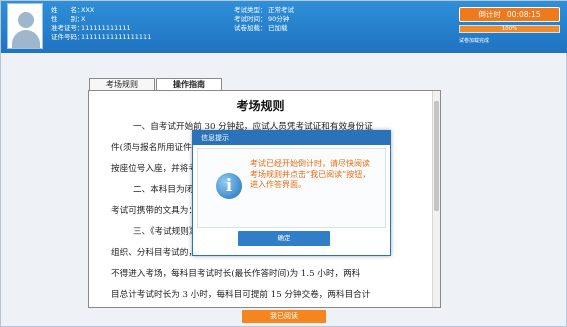 The image size is (567, 327). I want to click on scrollbar-thumb, so click(436, 156).